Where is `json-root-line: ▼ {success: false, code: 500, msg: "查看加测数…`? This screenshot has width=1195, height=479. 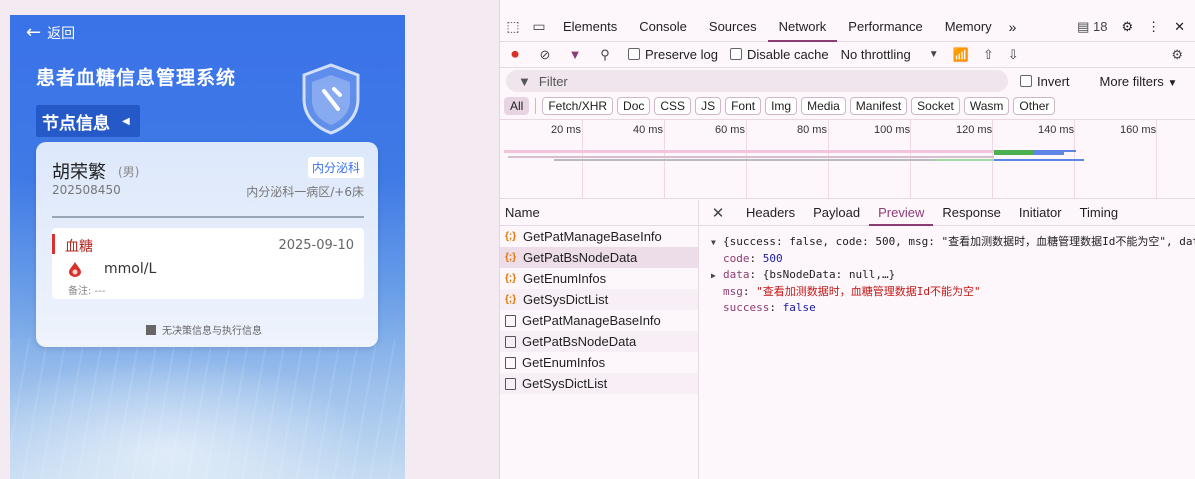 json-root-line: ▼ {success: false, code: 500, msg: "查看加测数… is located at coordinates (953, 242).